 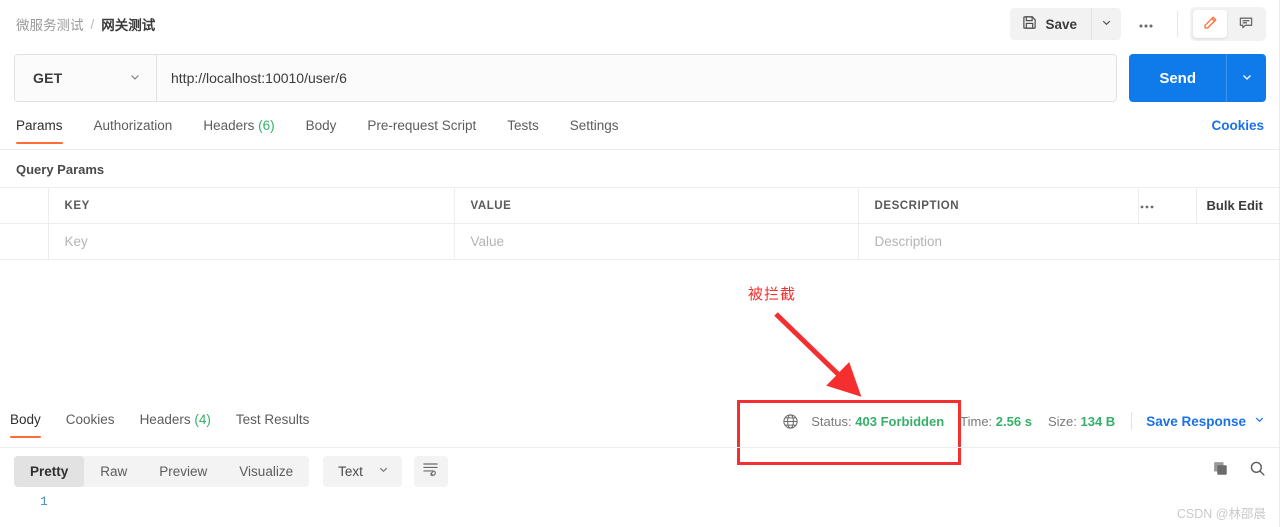 What do you see at coordinates (998, 205) in the screenshot?
I see `column-header-description: DESCRIPTION` at bounding box center [998, 205].